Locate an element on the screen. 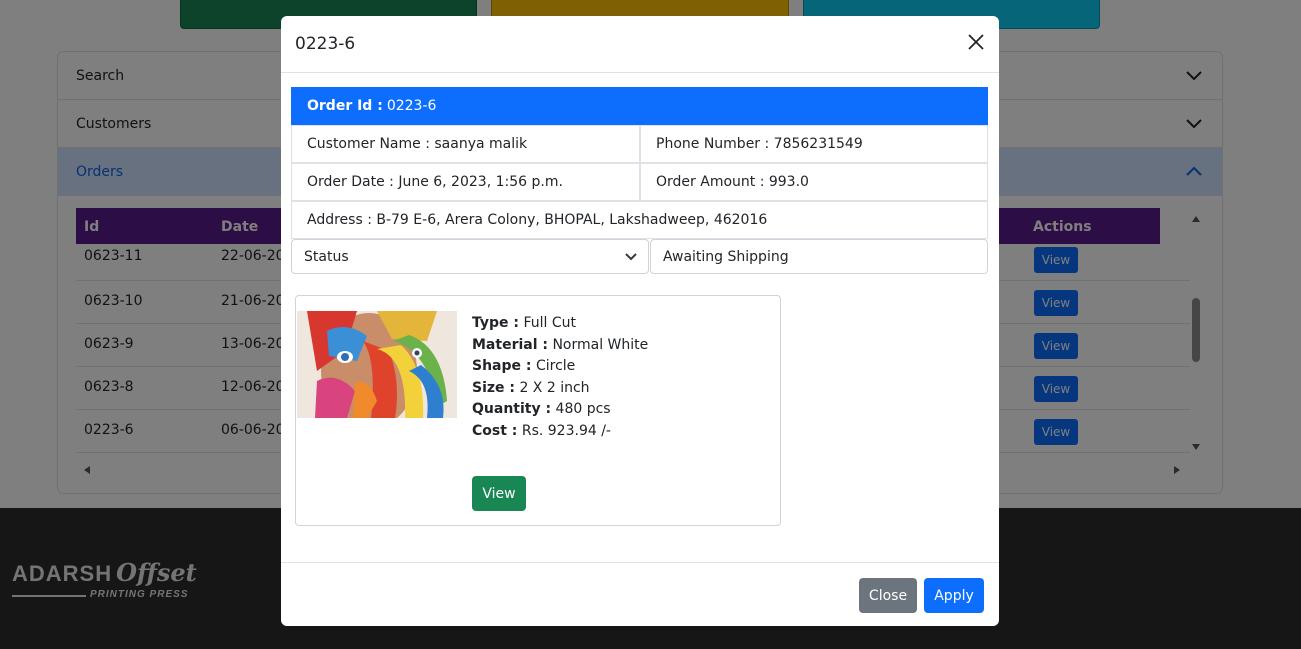 This screenshot has height=649, width=1301. phone-number: Phone Number : 7856231549 is located at coordinates (814, 144).